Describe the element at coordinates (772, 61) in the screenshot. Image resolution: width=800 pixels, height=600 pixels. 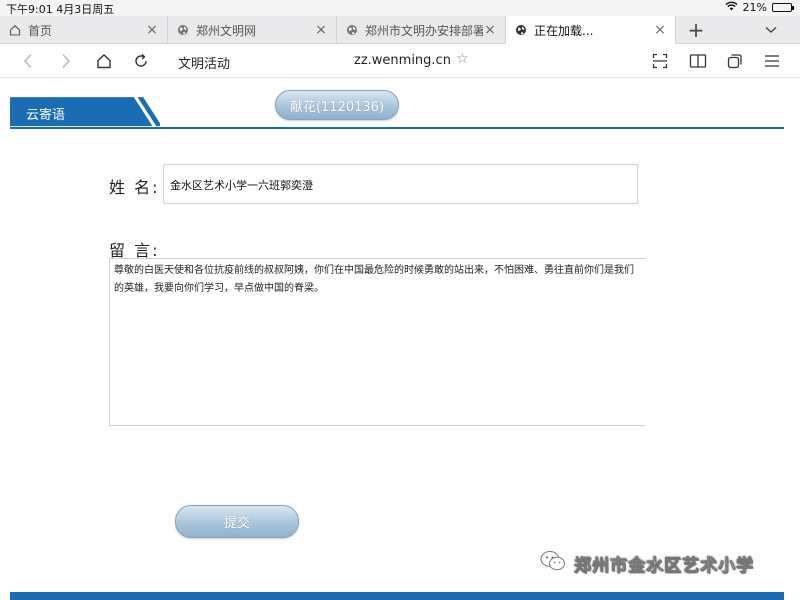
I see `menu-icon` at that location.